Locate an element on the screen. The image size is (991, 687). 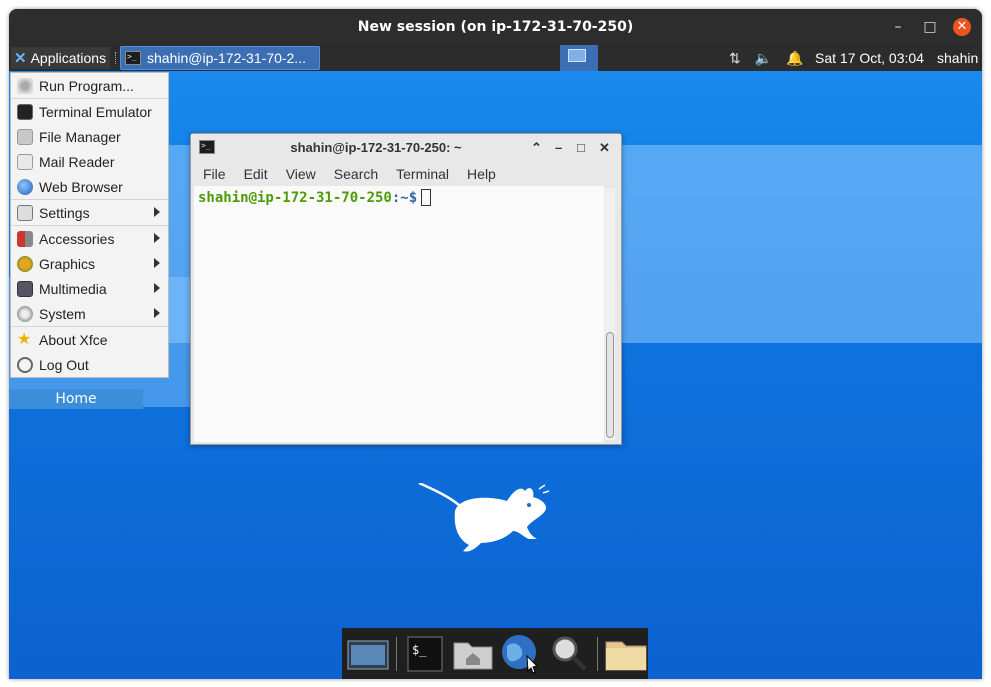
menu-item-settings: Settings is located at coordinates (89, 212).